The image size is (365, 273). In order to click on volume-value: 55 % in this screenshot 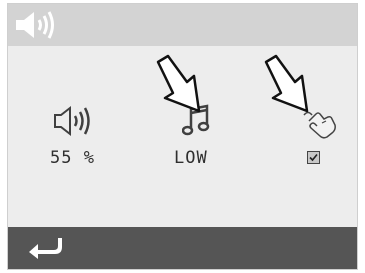, I will do `click(72, 158)`.